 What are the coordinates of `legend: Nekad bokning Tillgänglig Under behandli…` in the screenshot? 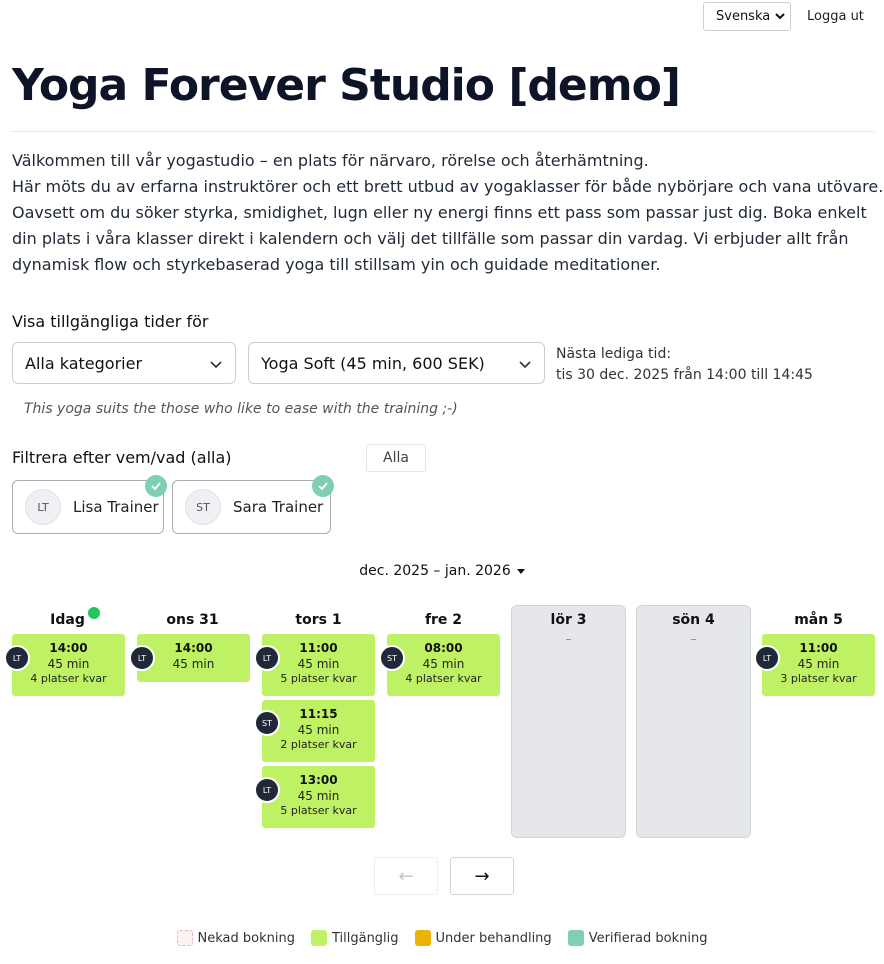 It's located at (442, 938).